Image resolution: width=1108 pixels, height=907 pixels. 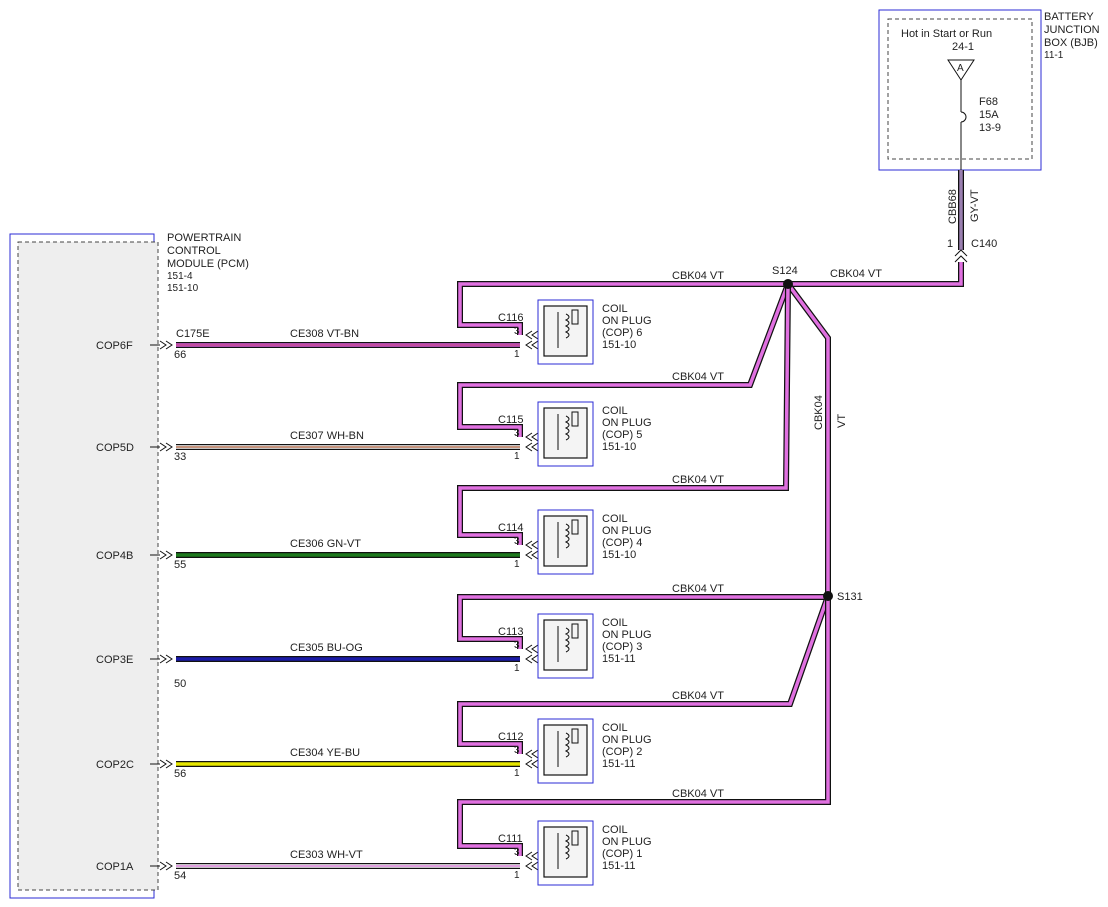 What do you see at coordinates (180, 876) in the screenshot?
I see `pcm-pin-number: 54` at bounding box center [180, 876].